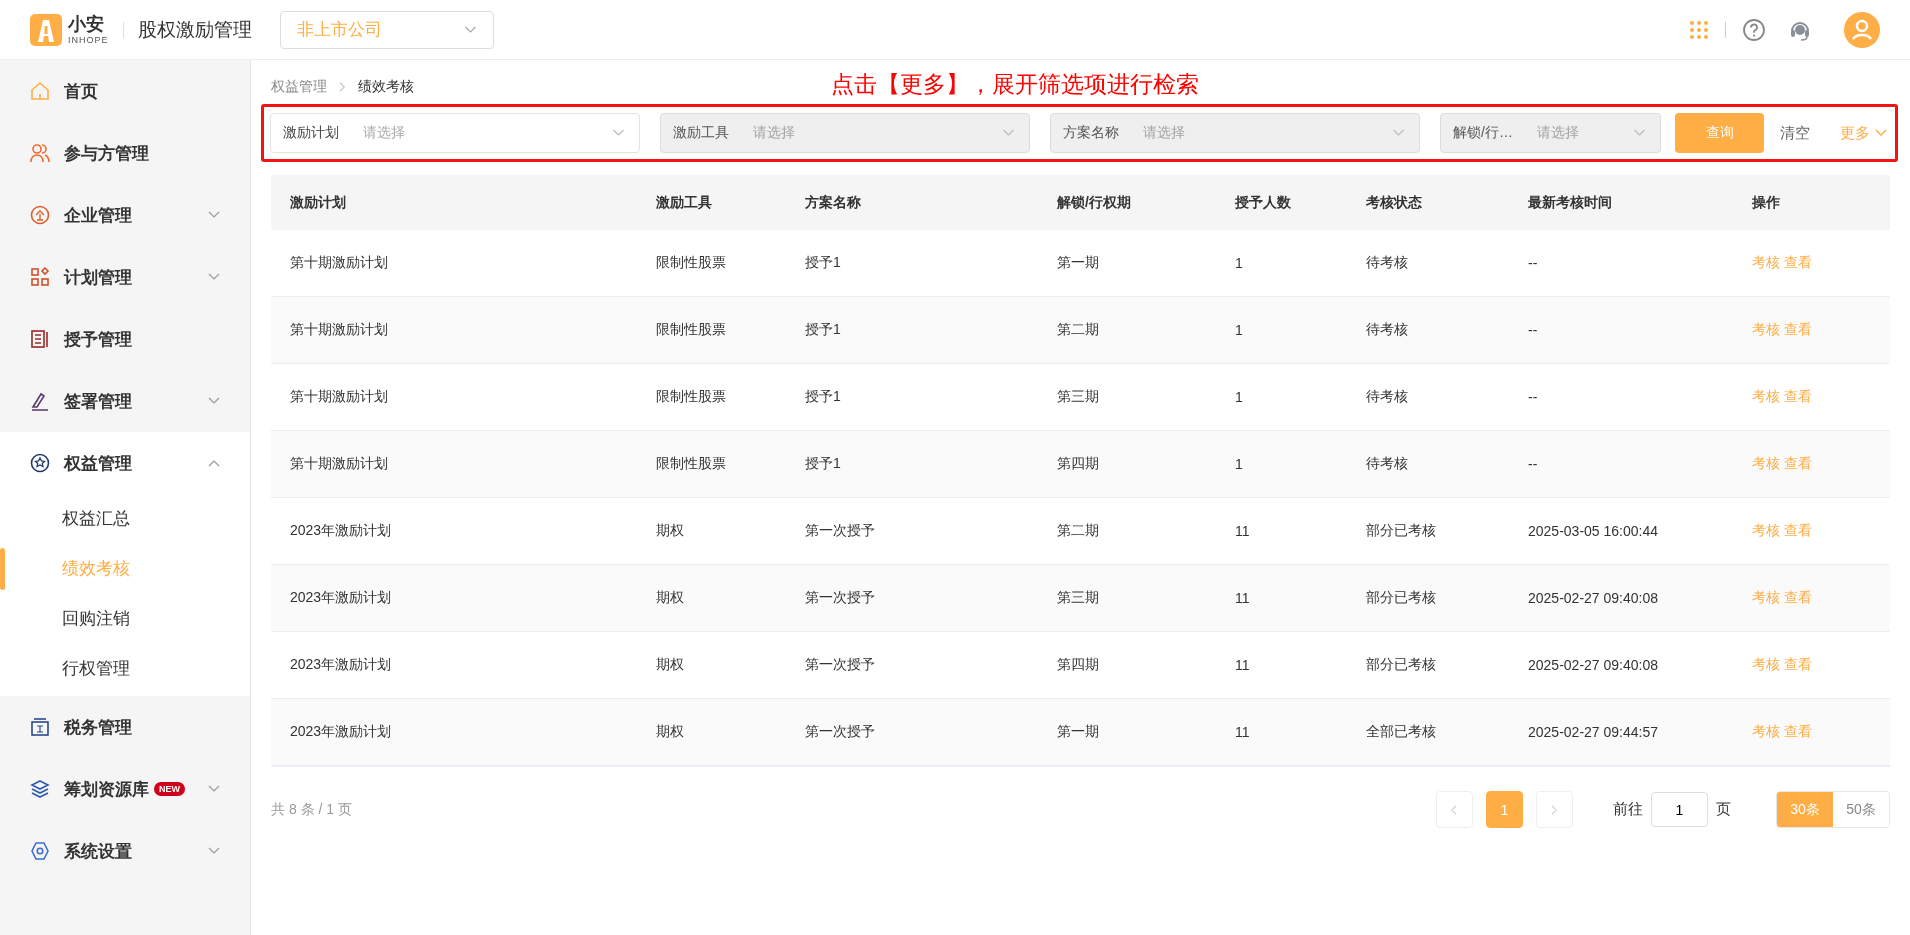 This screenshot has width=1910, height=935. I want to click on table-cell-text: 2025-02-27 09:40:08, so click(1593, 598).